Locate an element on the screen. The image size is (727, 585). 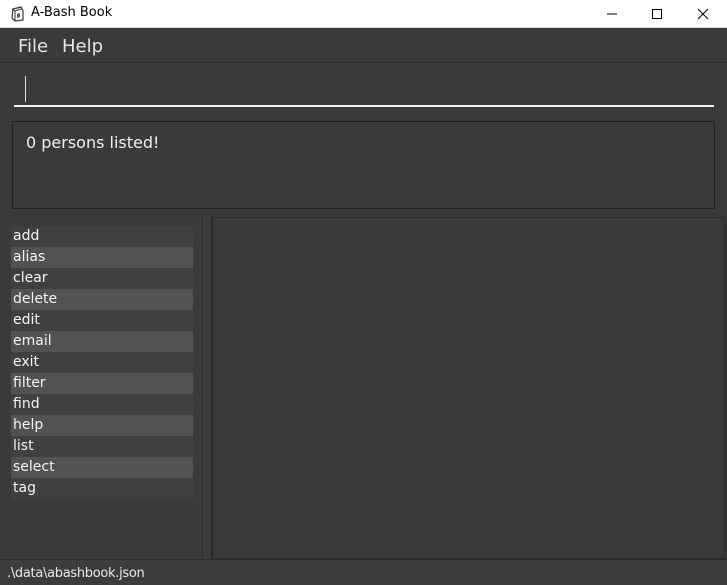
list-item: clear is located at coordinates (102, 278).